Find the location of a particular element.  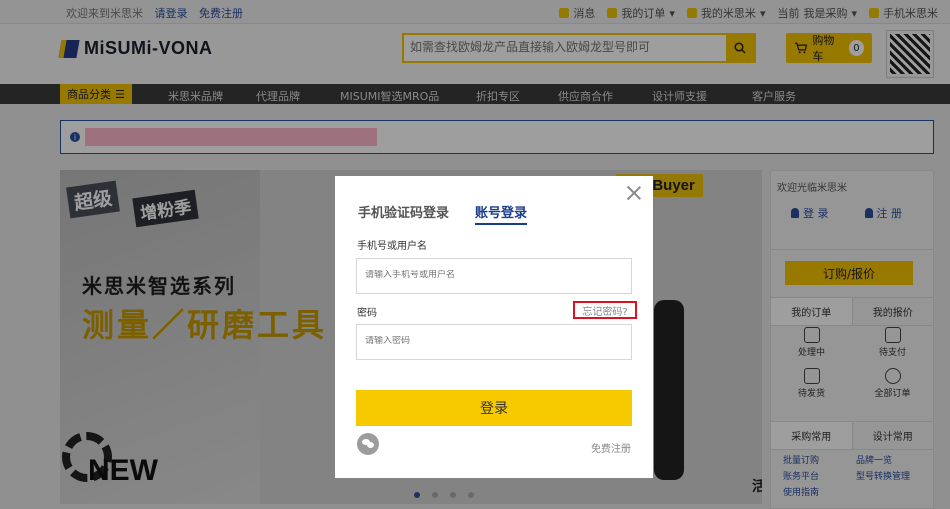

forgot-password-link: 忘记密码? is located at coordinates (605, 310).